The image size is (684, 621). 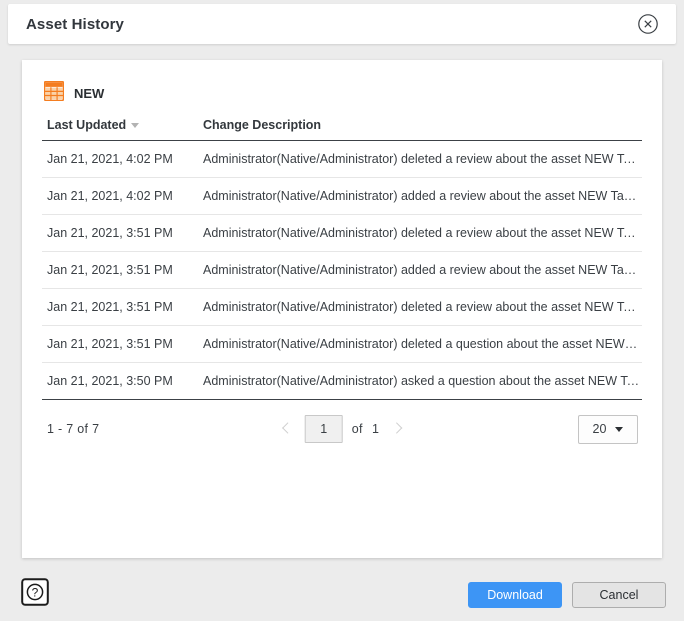 I want to click on pagination-controls: 1 of 1, so click(x=342, y=429).